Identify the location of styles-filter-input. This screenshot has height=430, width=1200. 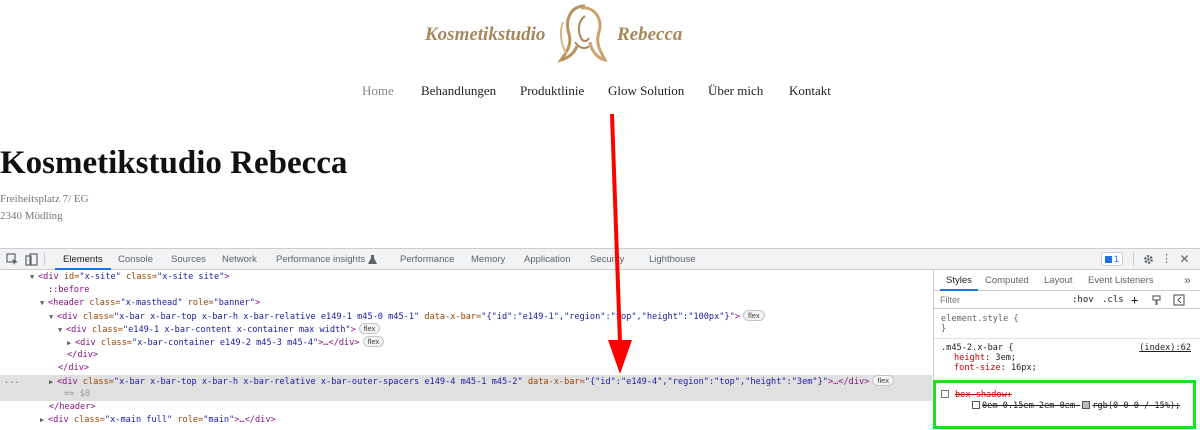
(1002, 300).